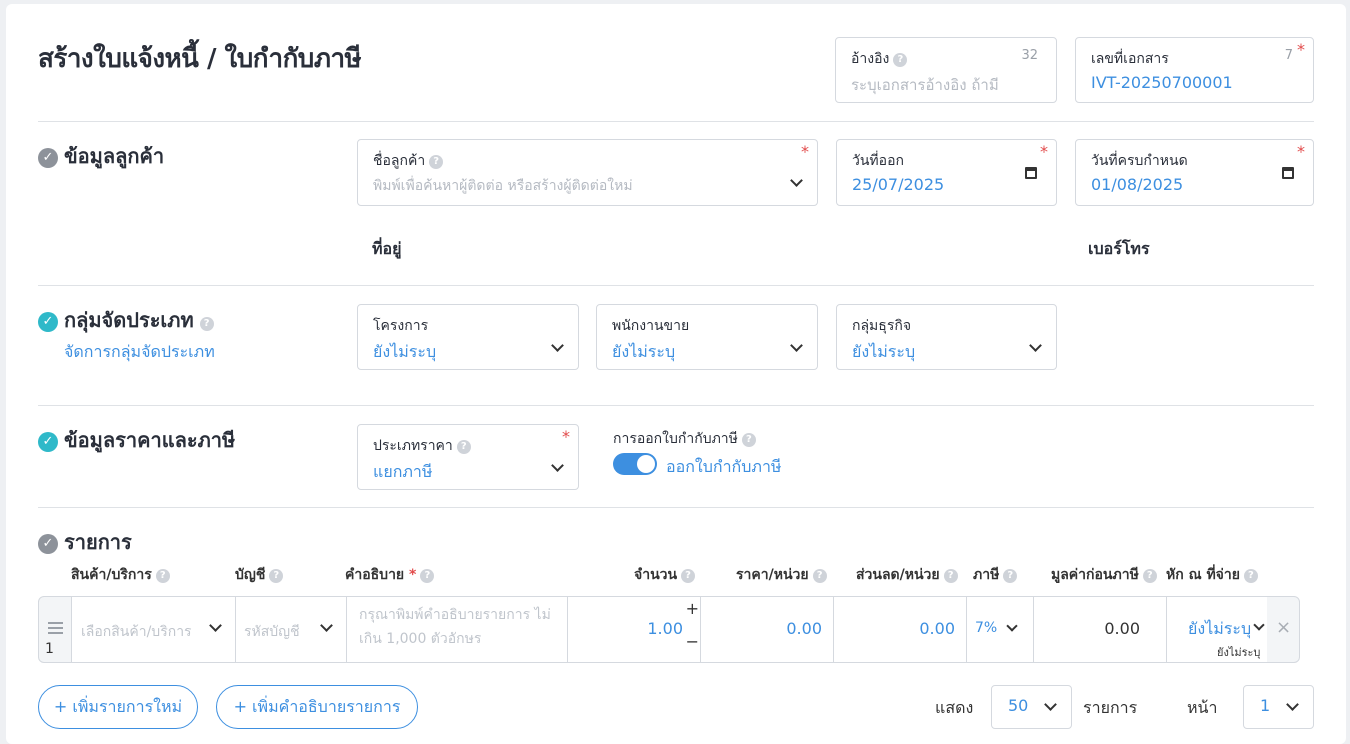 The width and height of the screenshot is (1350, 744). Describe the element at coordinates (1110, 707) in the screenshot. I see `items-label: รายการ` at that location.